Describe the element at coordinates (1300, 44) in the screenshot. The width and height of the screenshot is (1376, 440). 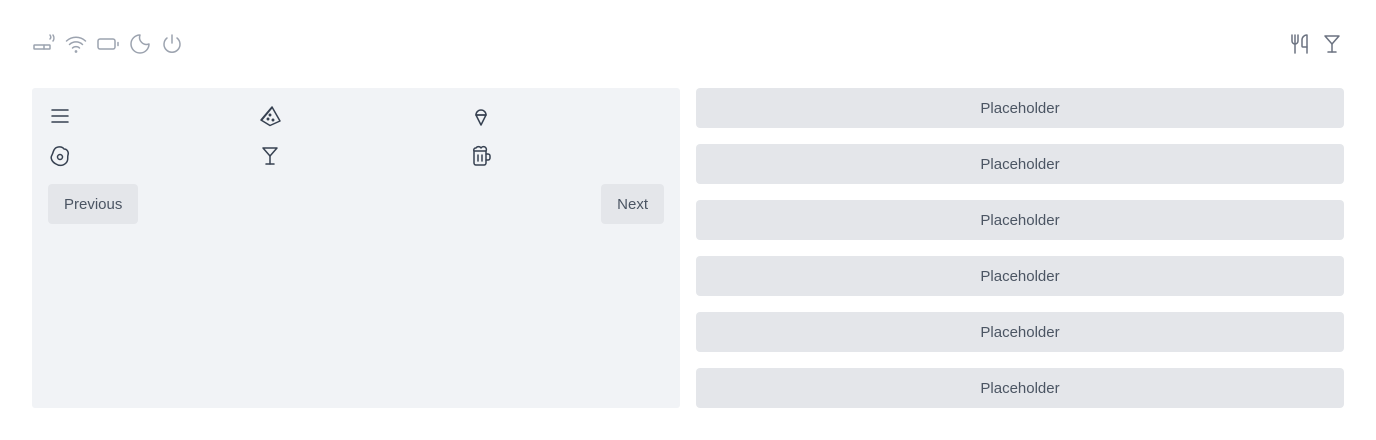
I see `utensils-icon` at that location.